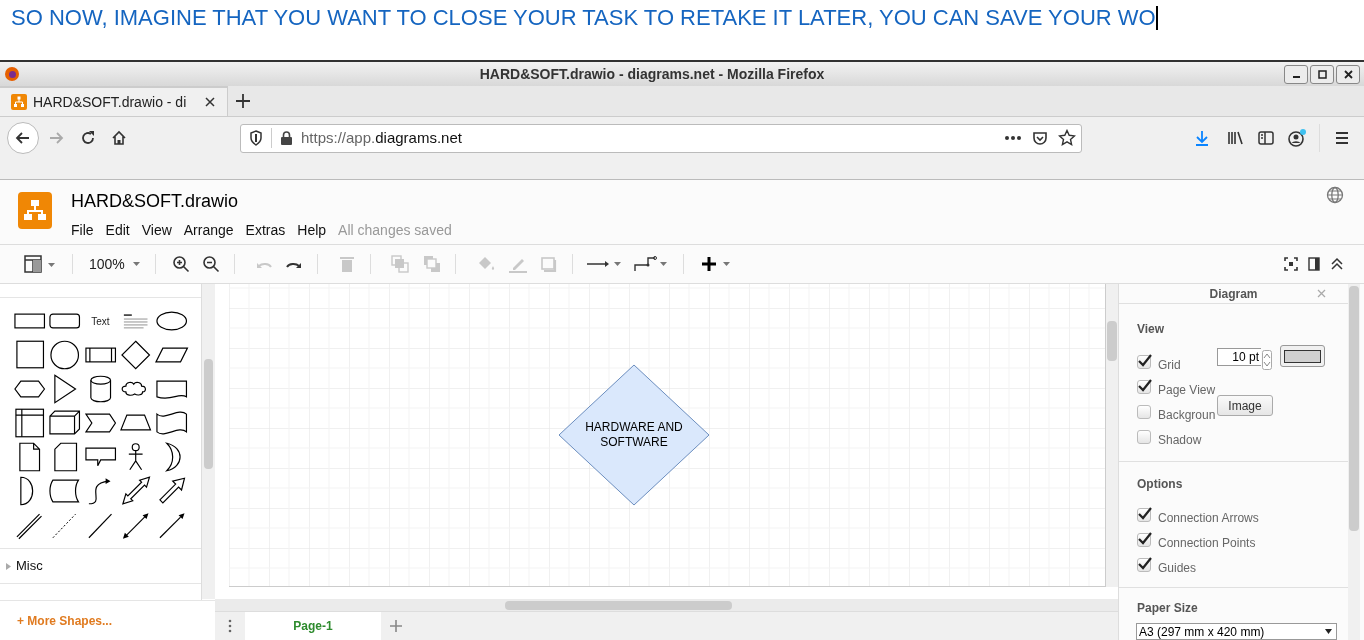  I want to click on star-icon, so click(1067, 138).